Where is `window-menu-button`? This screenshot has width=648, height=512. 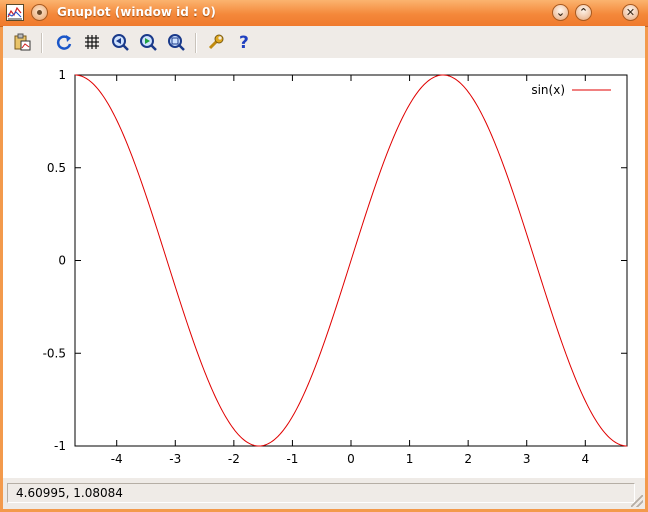
window-menu-button is located at coordinates (39, 12).